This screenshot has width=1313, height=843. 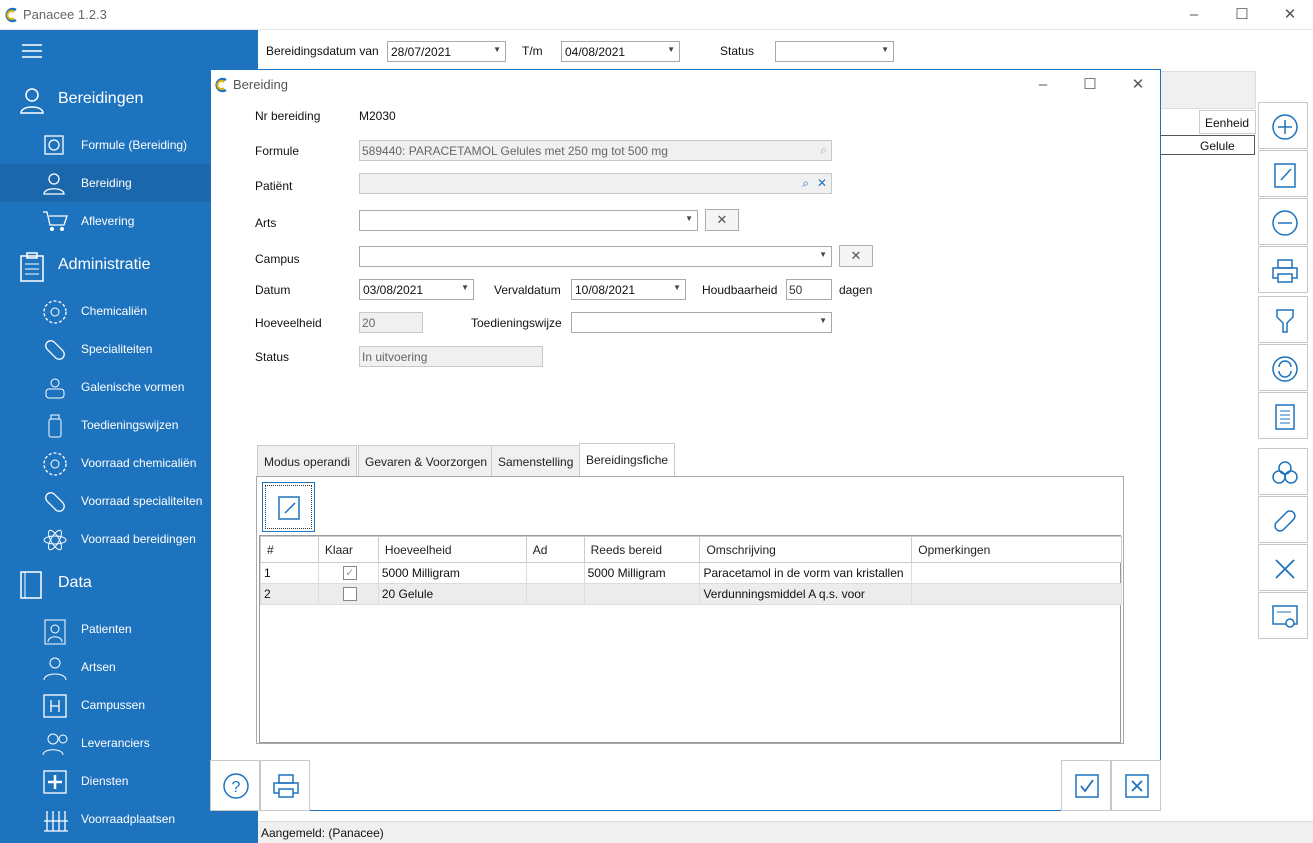 What do you see at coordinates (105, 221) in the screenshot?
I see `sidebar-item-aflevering: Aflevering` at bounding box center [105, 221].